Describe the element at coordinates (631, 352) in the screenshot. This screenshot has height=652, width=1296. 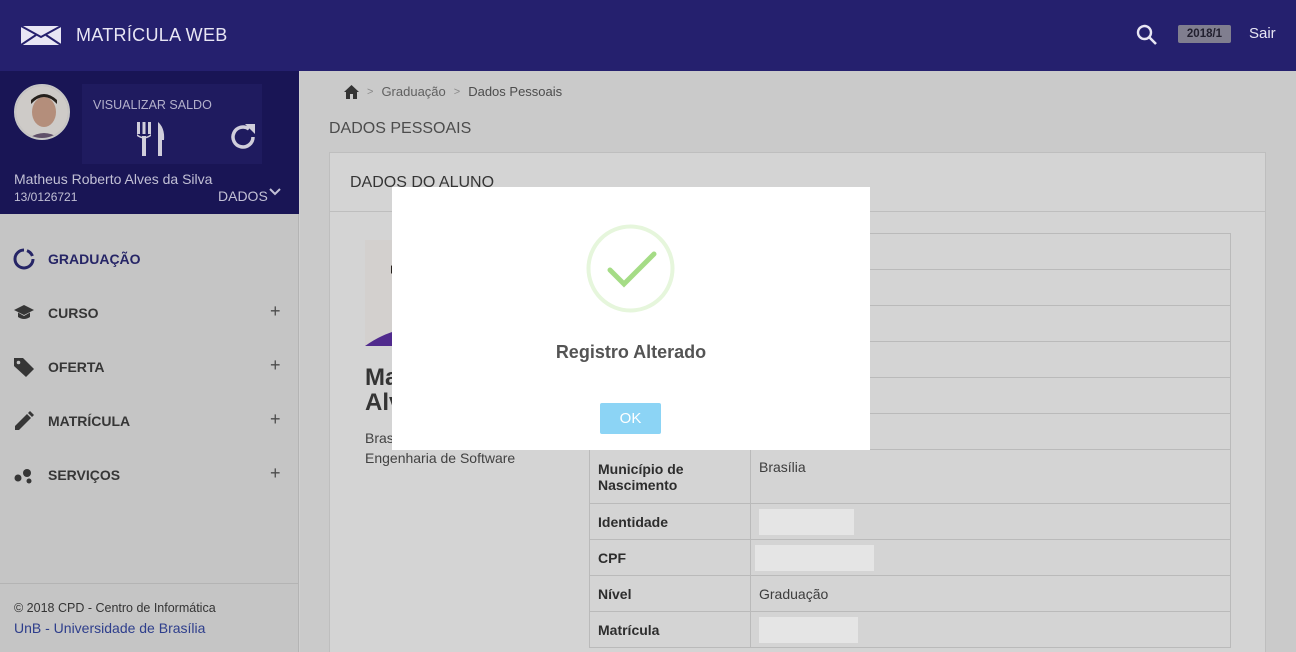
I see `modal-title: Registro Alterado` at that location.